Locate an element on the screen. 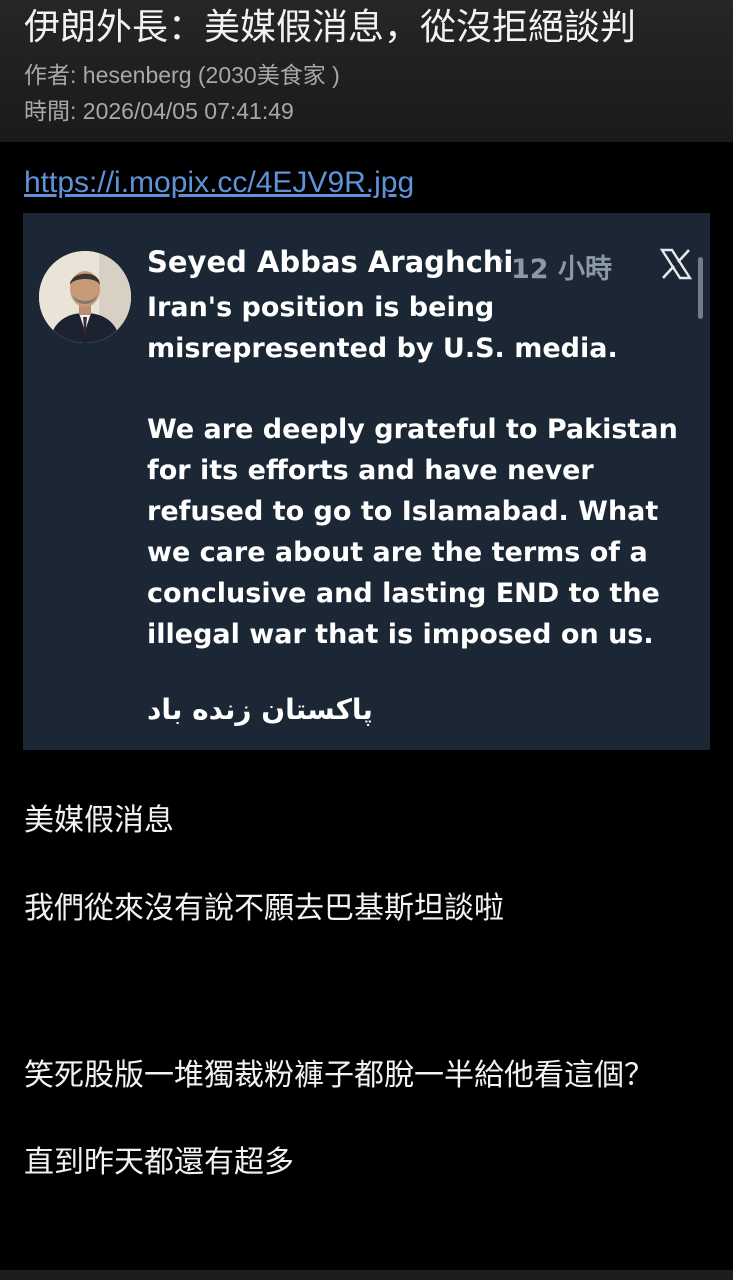  x-logo-icon is located at coordinates (676, 264).